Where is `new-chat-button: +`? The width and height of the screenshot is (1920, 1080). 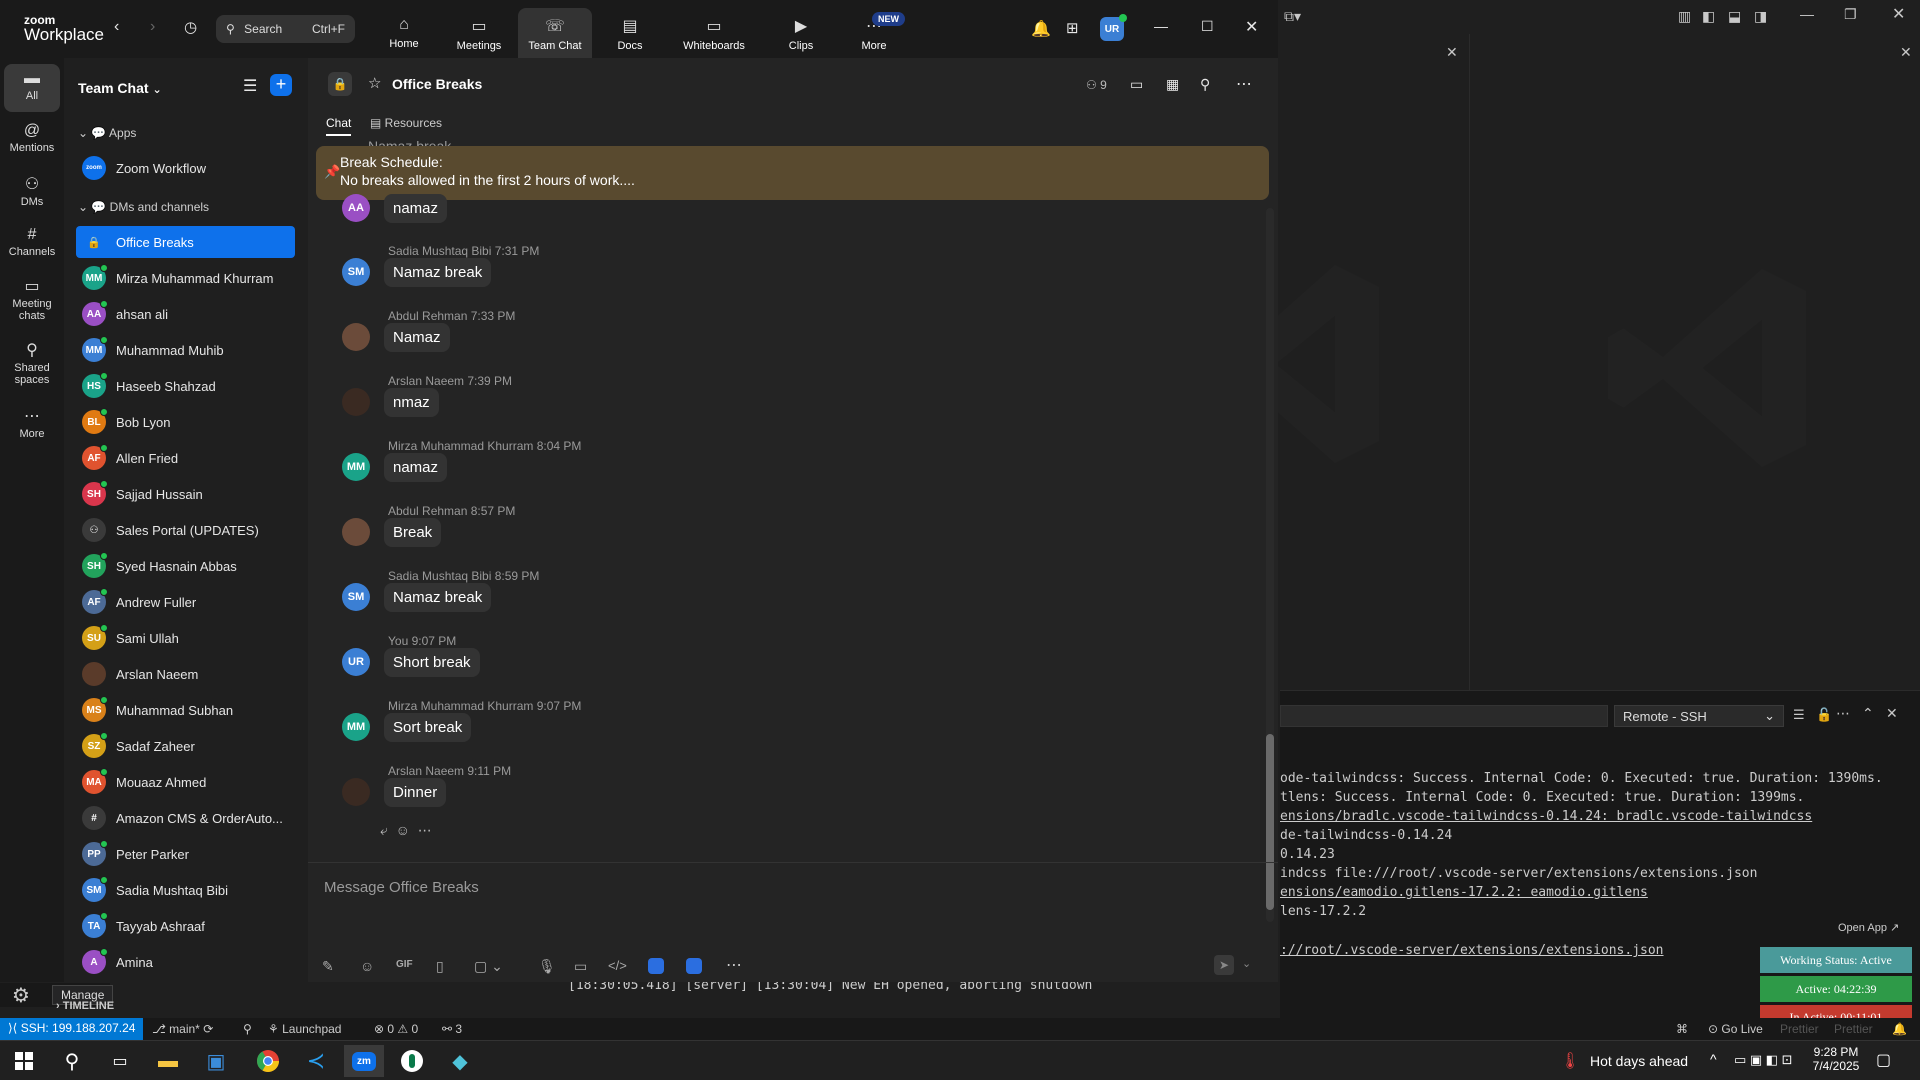
new-chat-button: + is located at coordinates (281, 85).